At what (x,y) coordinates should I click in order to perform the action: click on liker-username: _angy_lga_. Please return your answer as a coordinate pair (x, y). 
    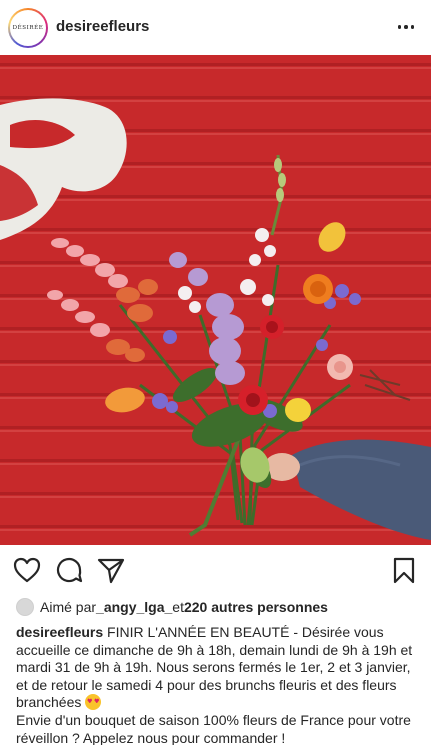
    Looking at the image, I should click on (134, 607).